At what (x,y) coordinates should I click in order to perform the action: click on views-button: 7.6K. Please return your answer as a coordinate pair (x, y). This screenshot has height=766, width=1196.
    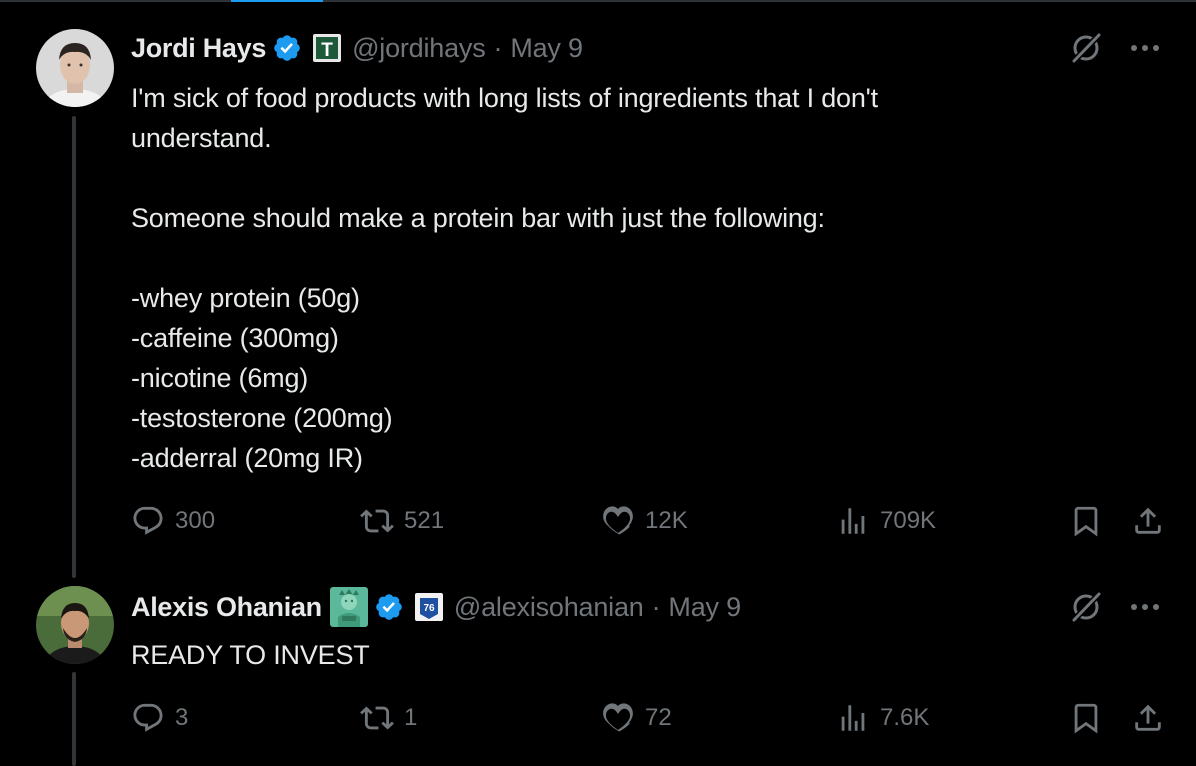
    Looking at the image, I should click on (882, 718).